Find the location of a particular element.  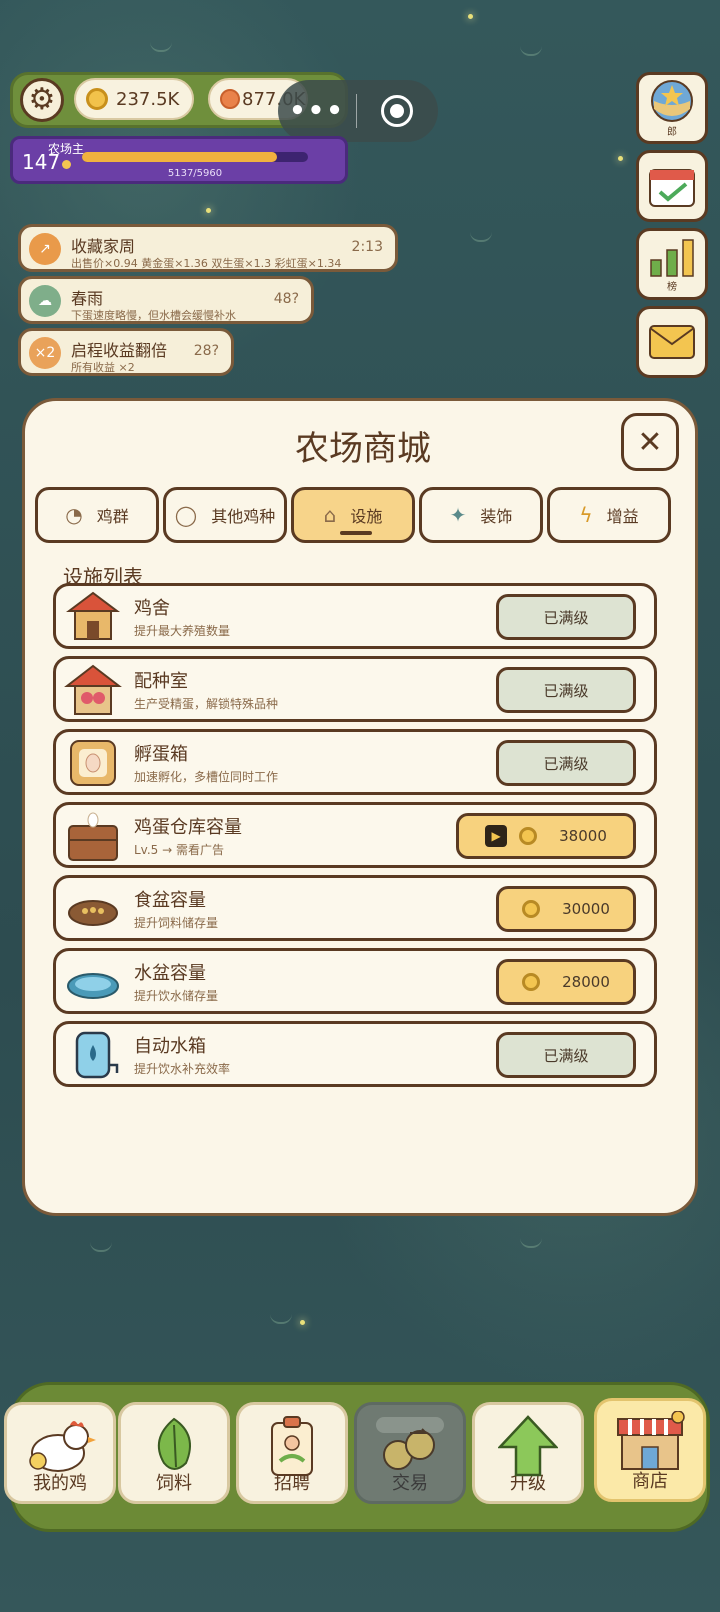

video-play-icon: ▶ is located at coordinates (496, 836).